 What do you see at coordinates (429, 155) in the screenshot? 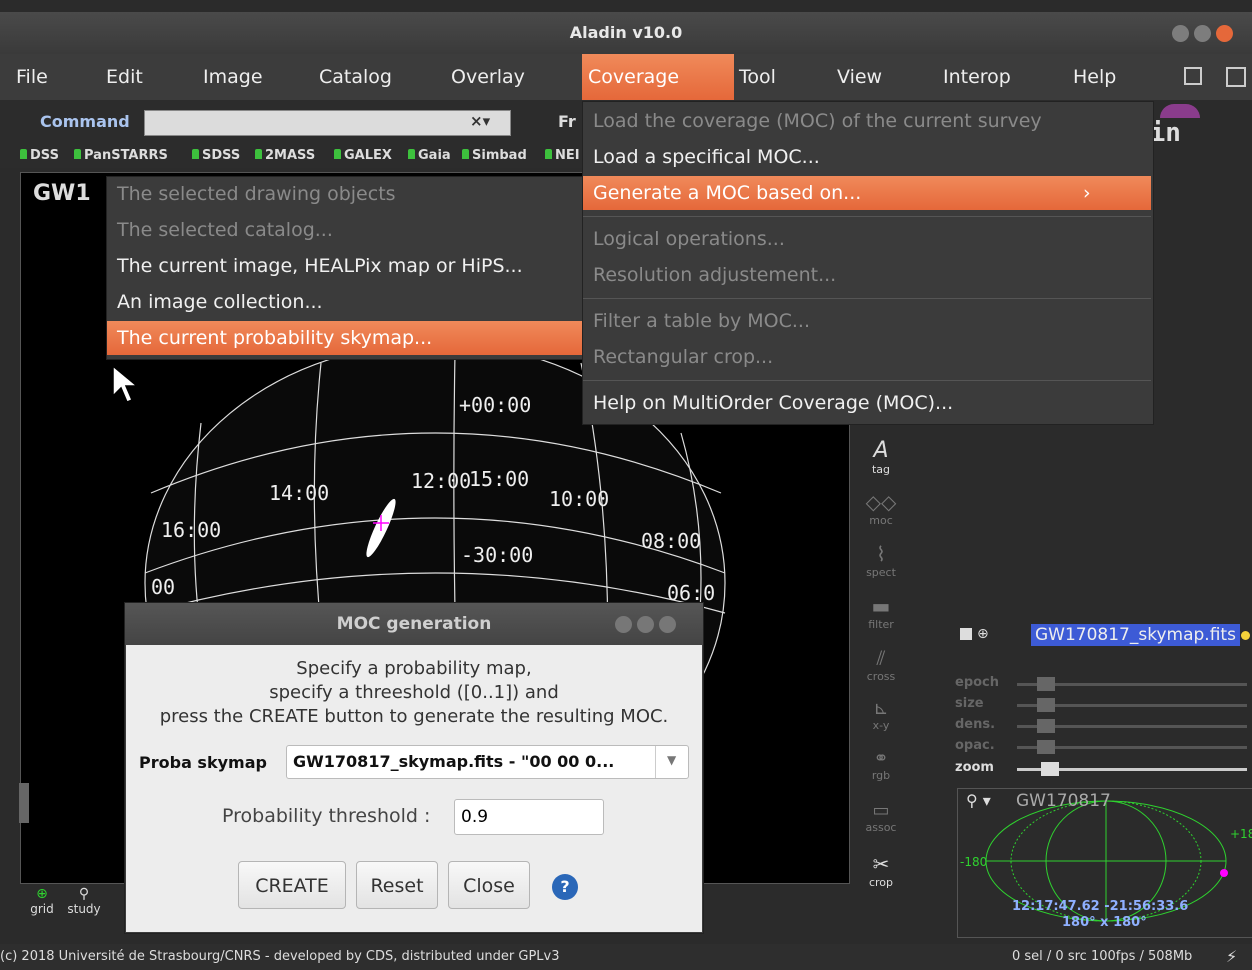
I see `bookmark-gaia: Gaia` at bounding box center [429, 155].